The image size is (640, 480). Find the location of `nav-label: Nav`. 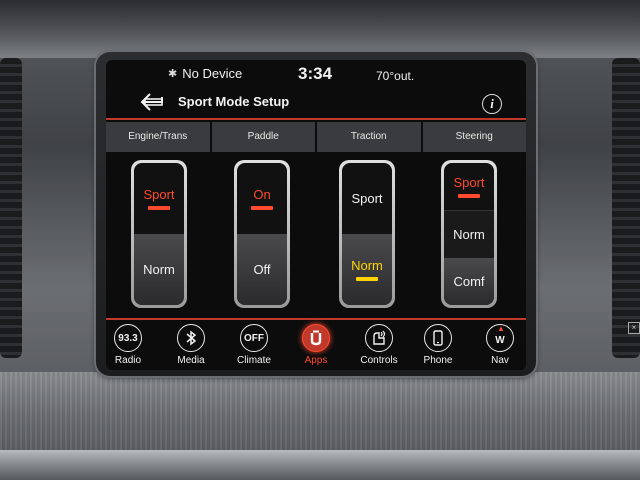

nav-label: Nav is located at coordinates (500, 360).